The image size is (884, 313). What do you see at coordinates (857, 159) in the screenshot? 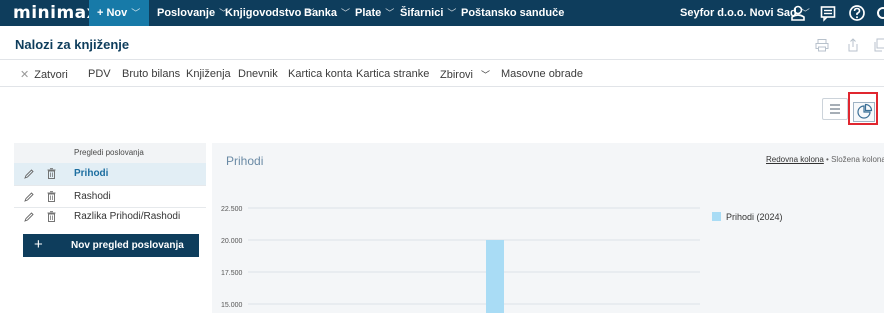
I see `chart-mode-stacked: Složena kolona` at bounding box center [857, 159].